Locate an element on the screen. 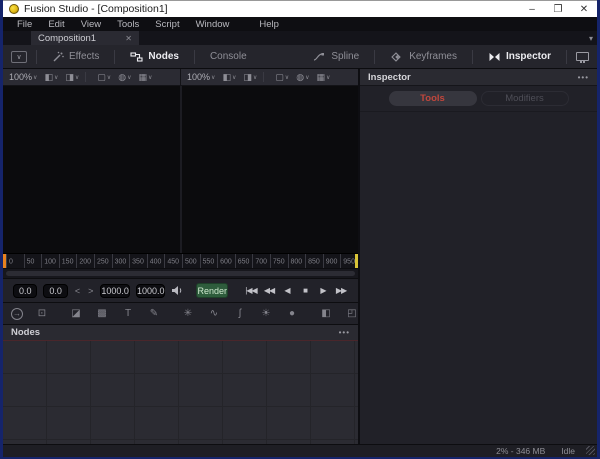 The image size is (600, 459). current-time-field: 0.0 is located at coordinates (25, 290).